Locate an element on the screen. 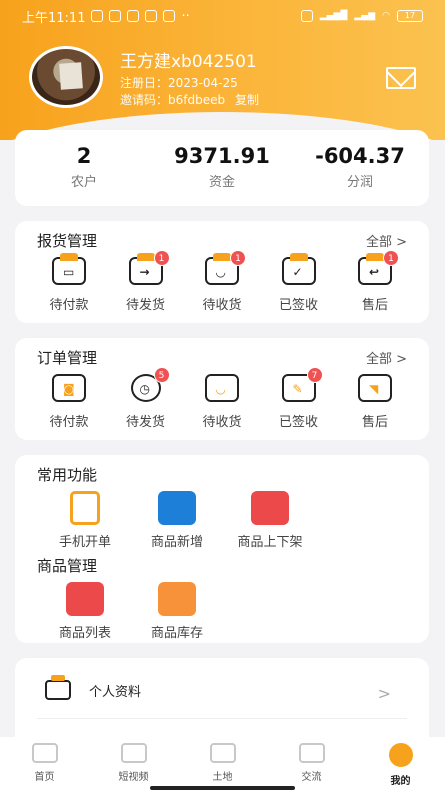  product-listing-button: 商品上下架 is located at coordinates (270, 520).